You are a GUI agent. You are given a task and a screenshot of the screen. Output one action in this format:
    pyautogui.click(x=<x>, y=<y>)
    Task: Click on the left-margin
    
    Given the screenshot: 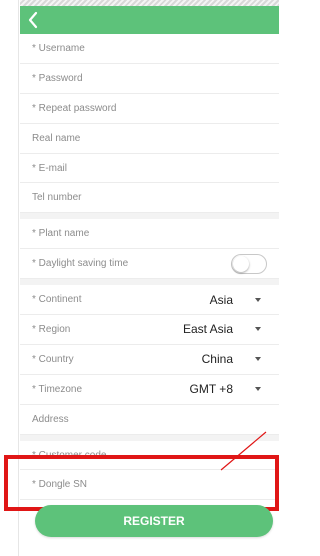 What is the action you would take?
    pyautogui.click(x=10, y=278)
    